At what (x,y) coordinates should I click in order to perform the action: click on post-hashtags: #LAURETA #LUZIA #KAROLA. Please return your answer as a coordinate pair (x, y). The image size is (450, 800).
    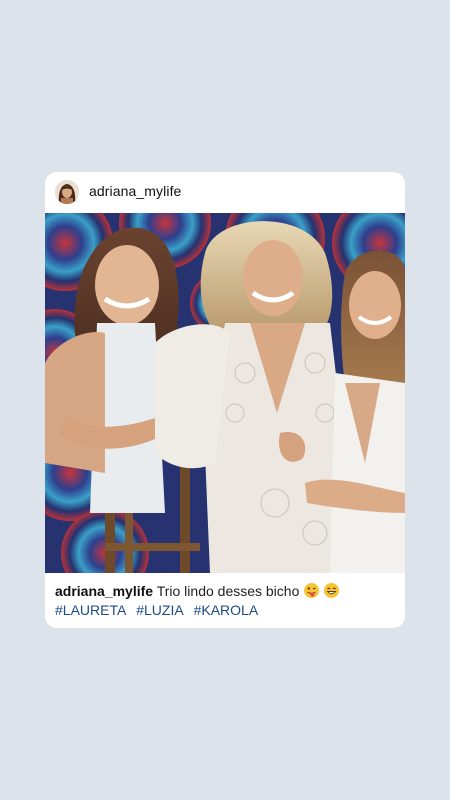
    Looking at the image, I should click on (158, 610).